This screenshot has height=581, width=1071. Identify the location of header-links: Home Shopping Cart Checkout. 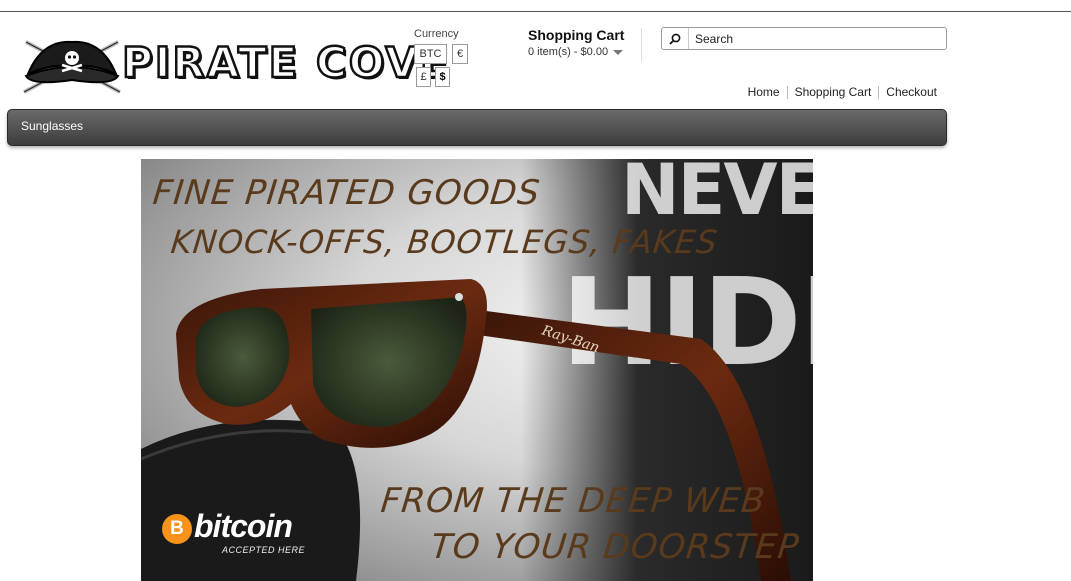
(839, 92).